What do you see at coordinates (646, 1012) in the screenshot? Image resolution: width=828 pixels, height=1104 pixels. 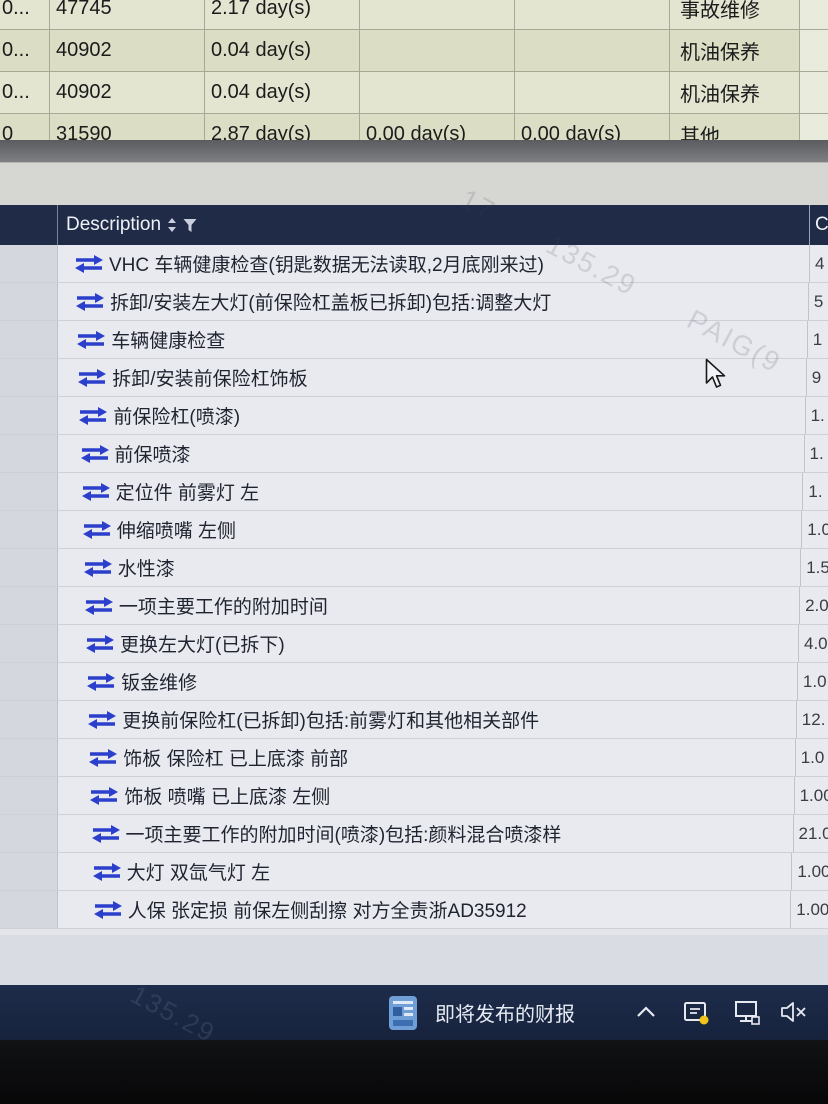 I see `chevron-up-icon` at bounding box center [646, 1012].